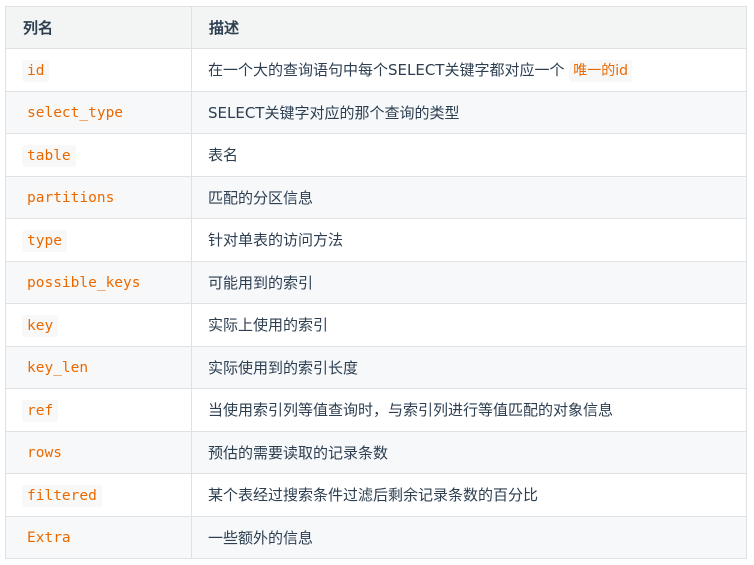 This screenshot has width=754, height=565. What do you see at coordinates (469, 495) in the screenshot?
I see `description-cell: 某个表经过搜索条件过滤后剩余记录条数的百分比` at bounding box center [469, 495].